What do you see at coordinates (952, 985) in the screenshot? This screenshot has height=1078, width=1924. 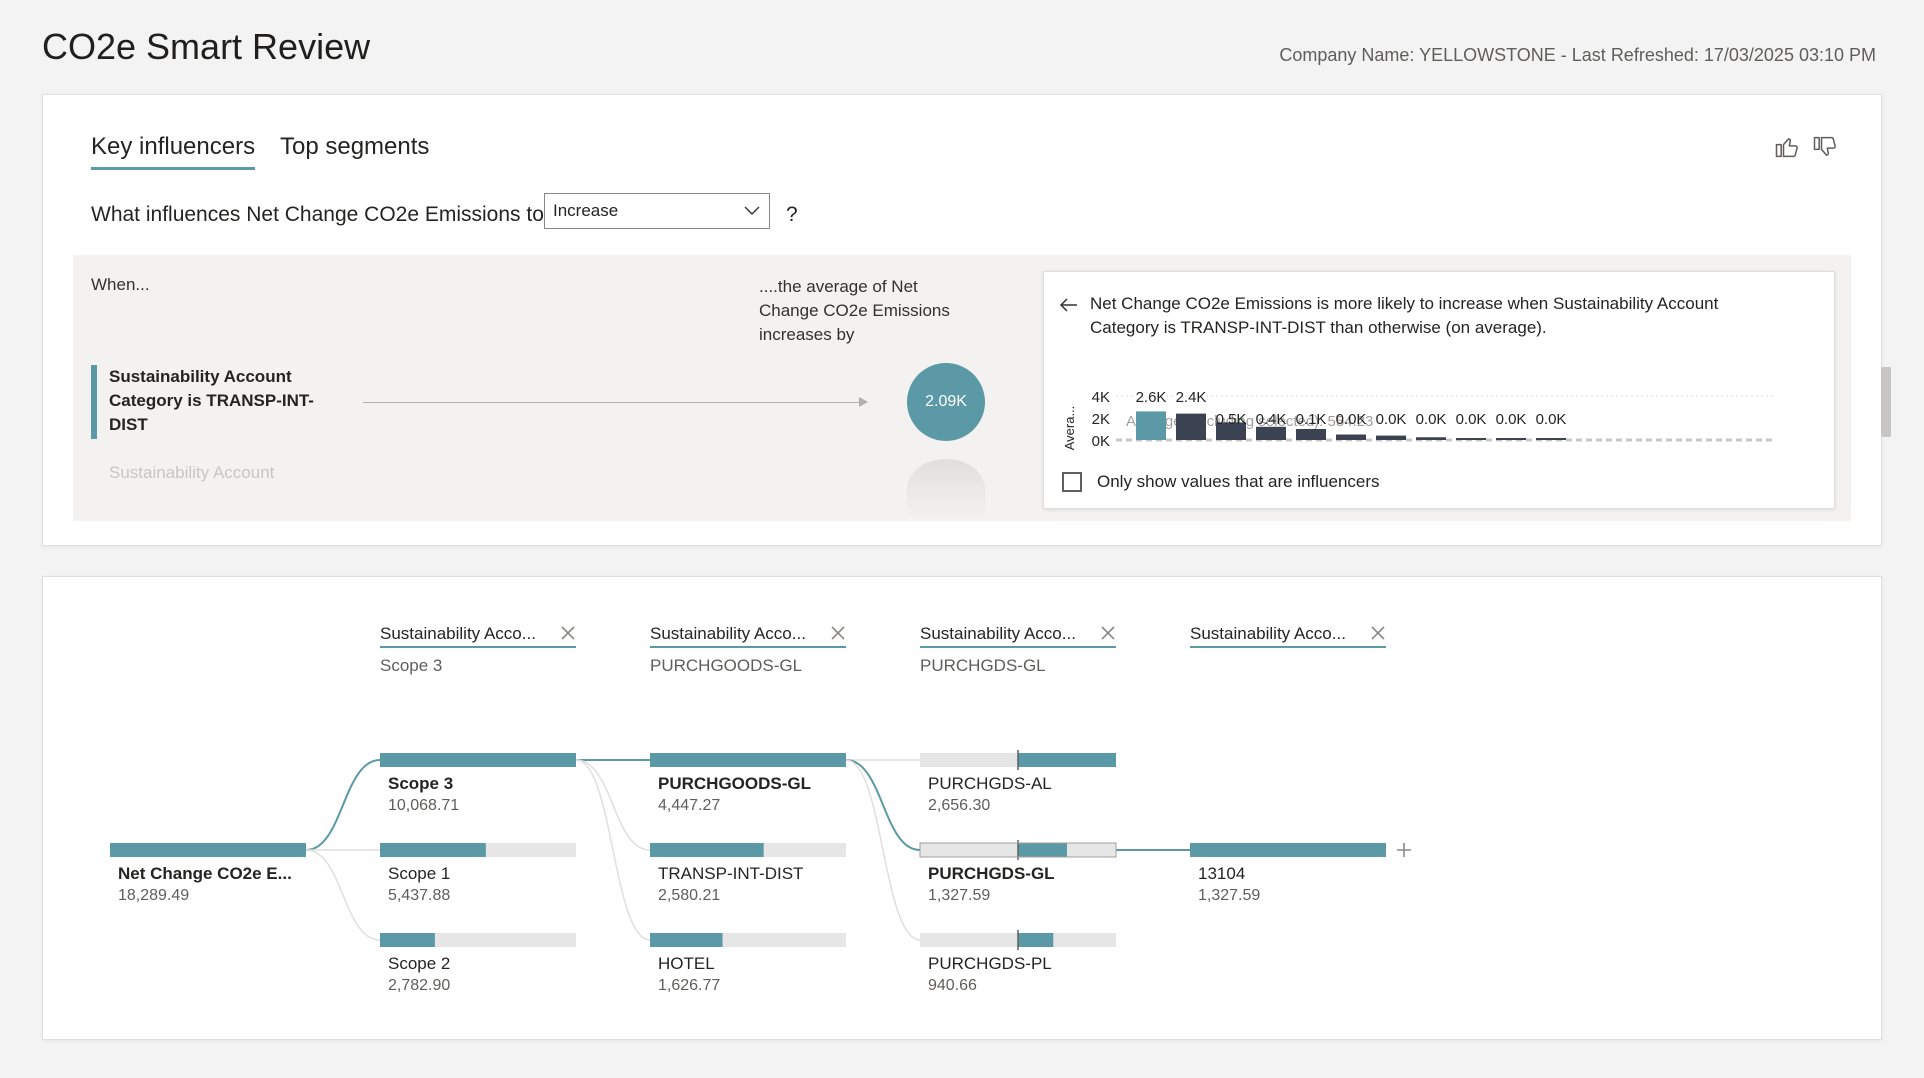 I see `node-value: 940.66` at bounding box center [952, 985].